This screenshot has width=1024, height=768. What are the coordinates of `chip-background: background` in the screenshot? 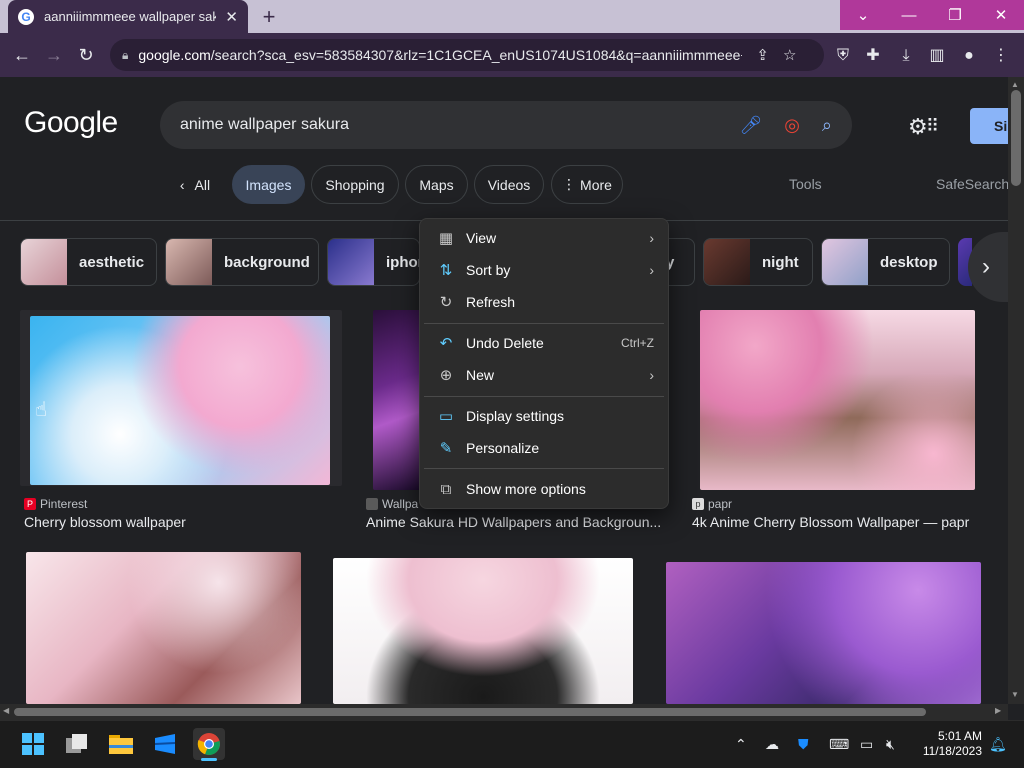 It's located at (242, 262).